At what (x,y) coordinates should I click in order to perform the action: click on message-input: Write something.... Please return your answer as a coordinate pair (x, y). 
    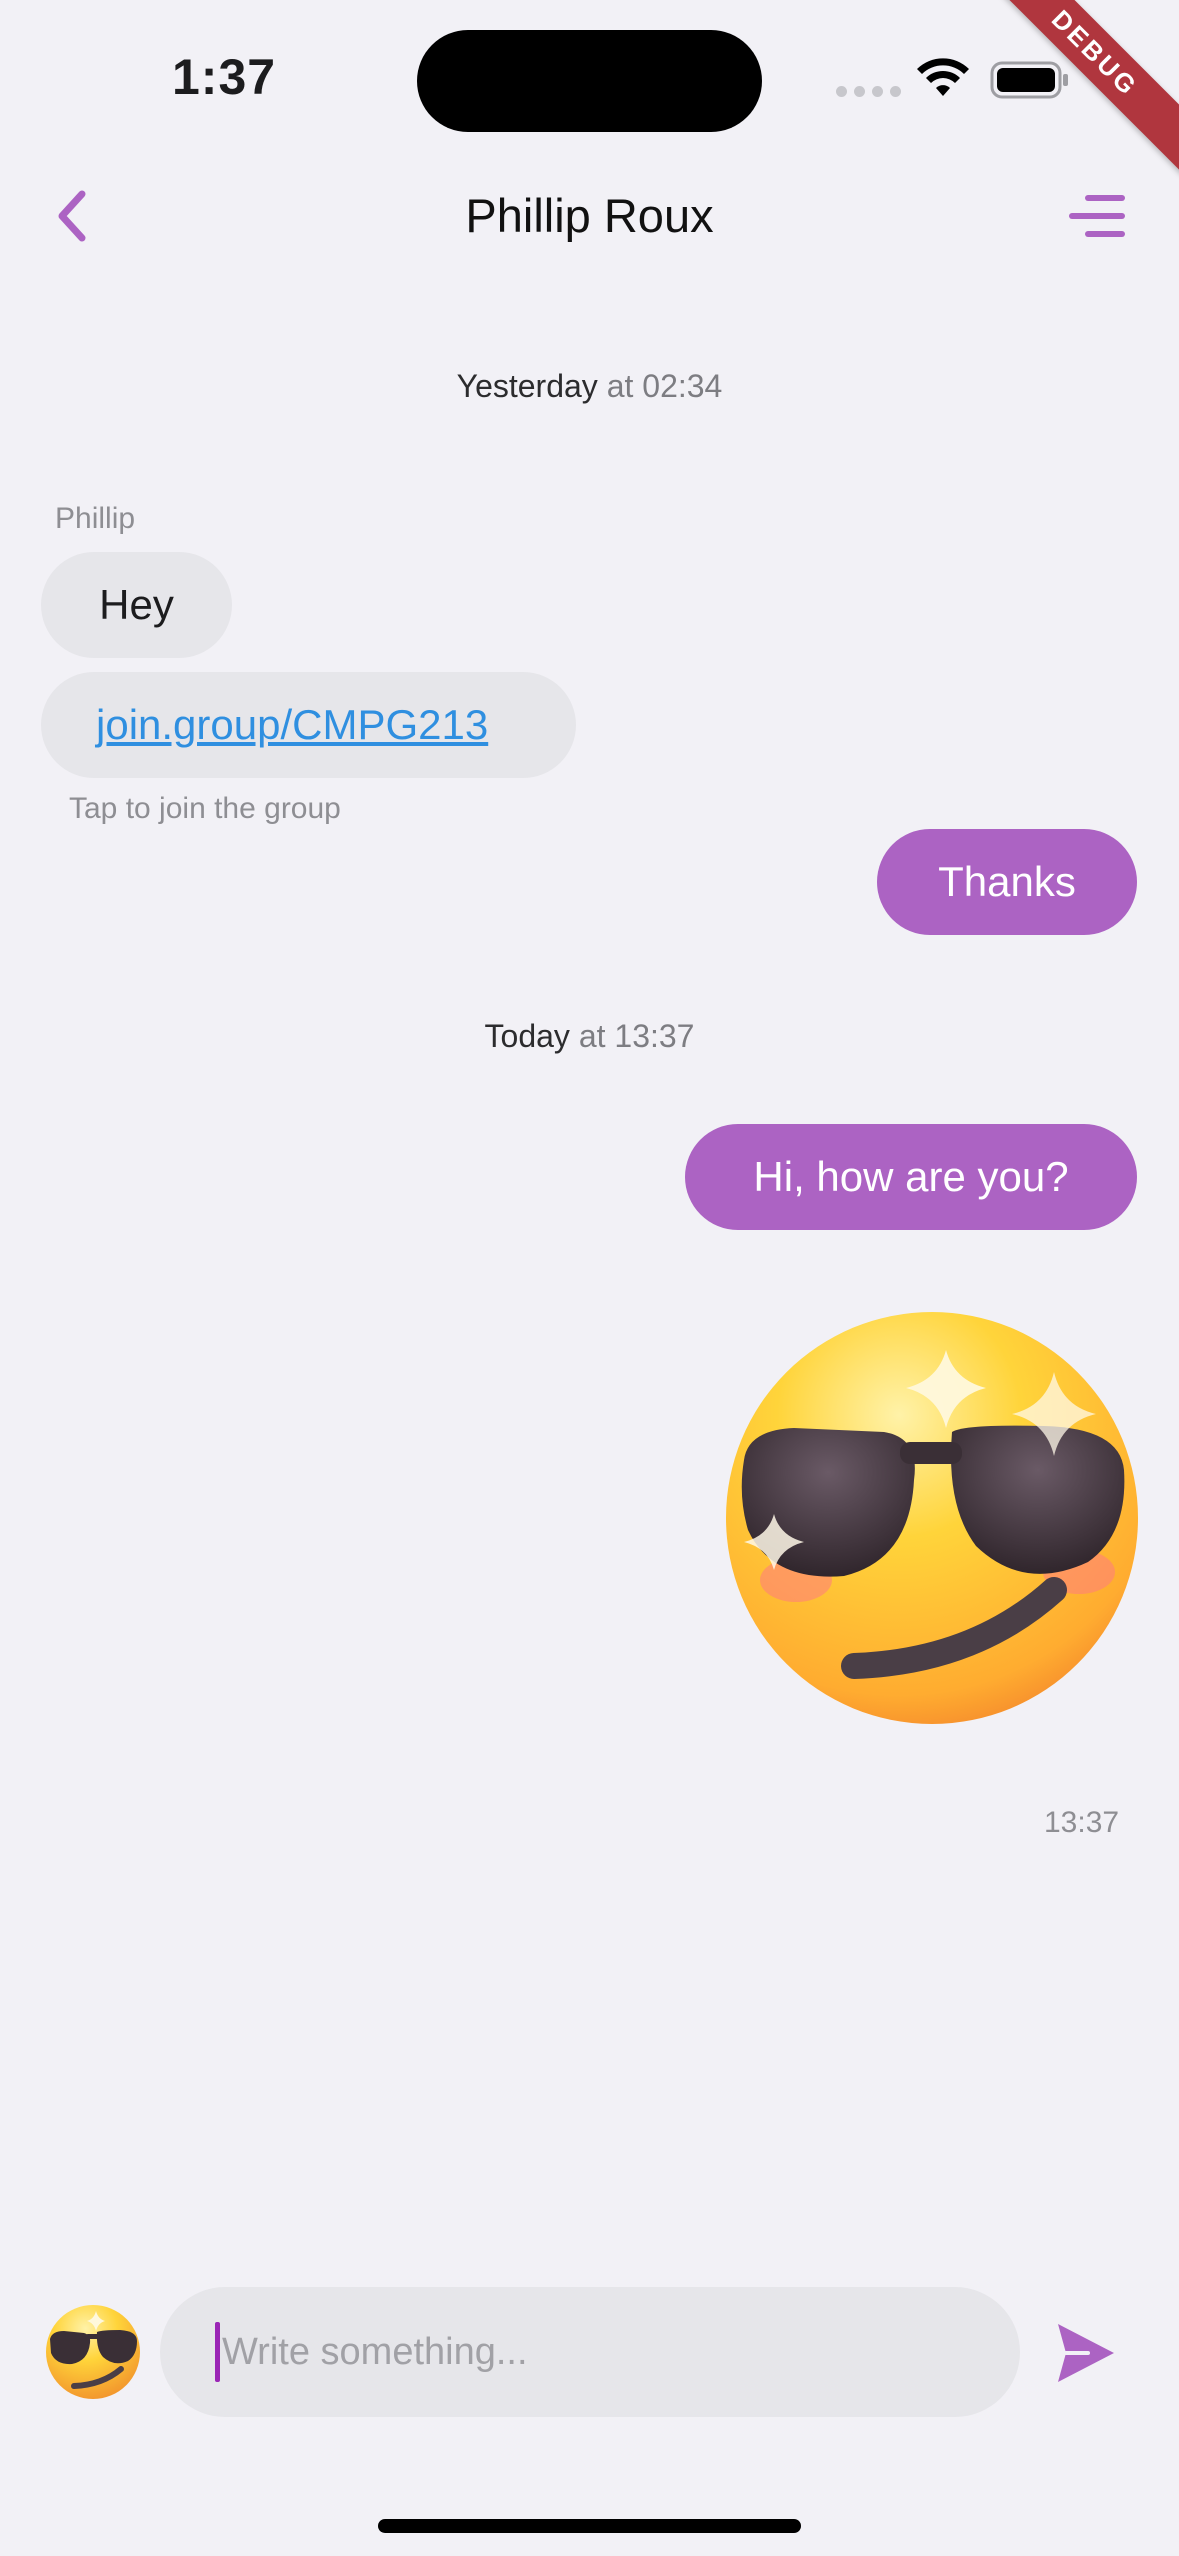
    Looking at the image, I should click on (590, 2352).